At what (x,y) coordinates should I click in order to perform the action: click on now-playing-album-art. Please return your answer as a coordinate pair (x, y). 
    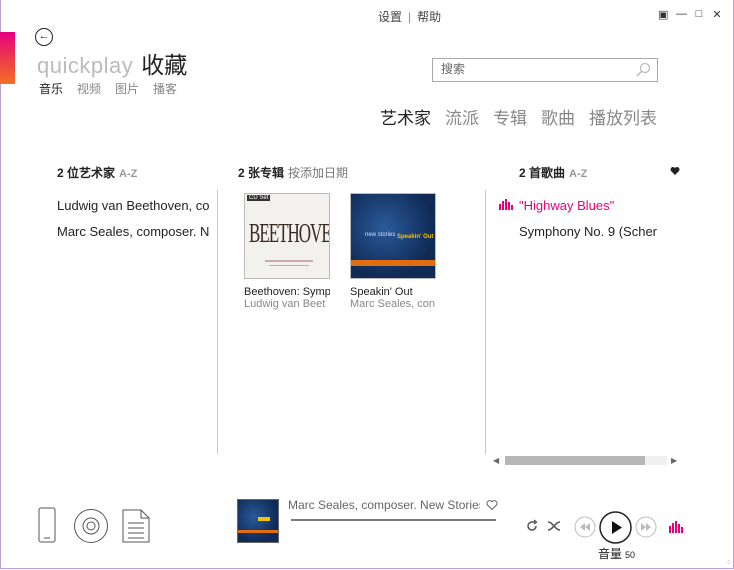
    Looking at the image, I should click on (258, 521).